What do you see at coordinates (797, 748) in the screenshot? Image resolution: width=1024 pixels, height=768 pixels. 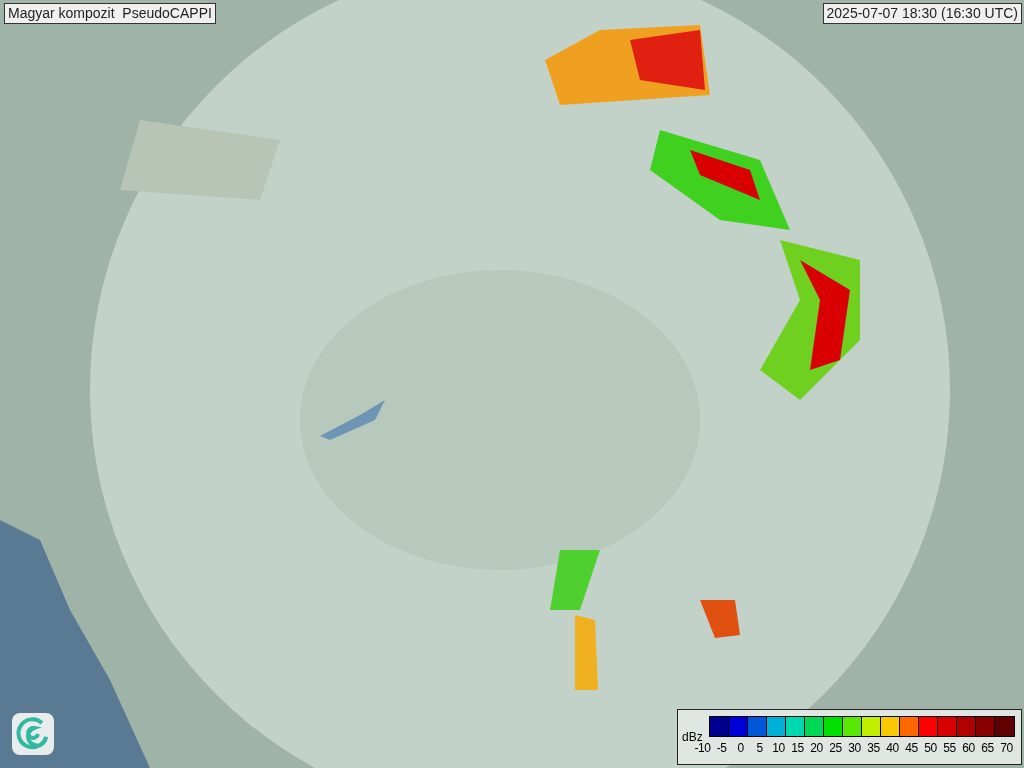 I see `tick-label: 15` at bounding box center [797, 748].